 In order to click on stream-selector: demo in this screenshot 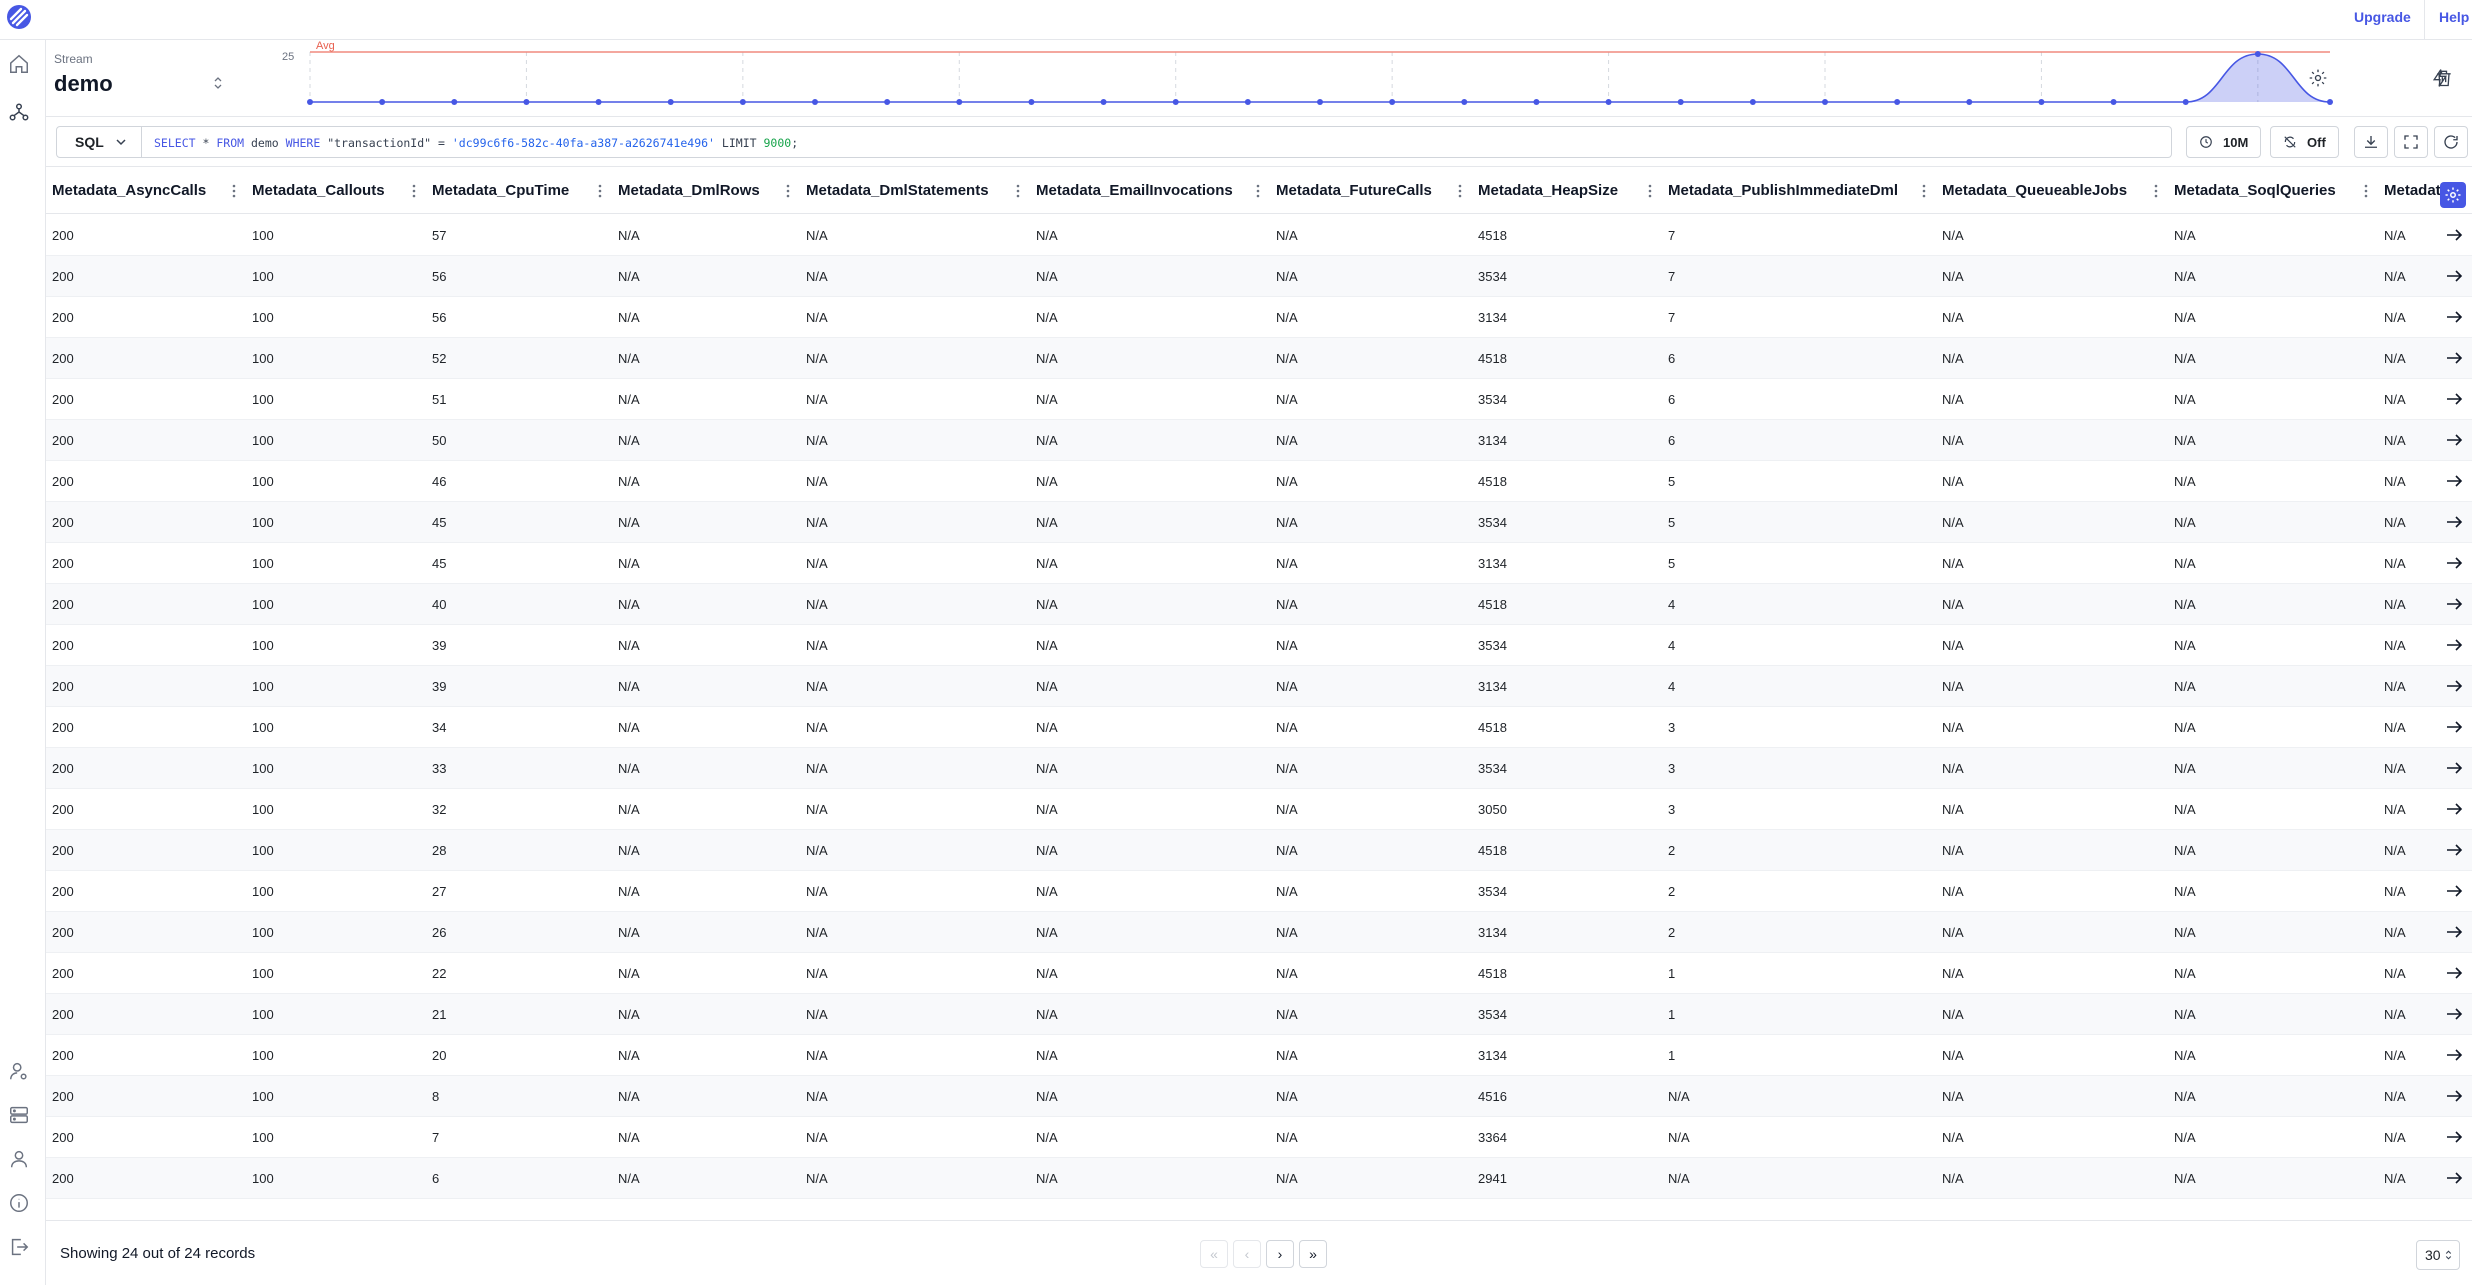, I will do `click(83, 84)`.